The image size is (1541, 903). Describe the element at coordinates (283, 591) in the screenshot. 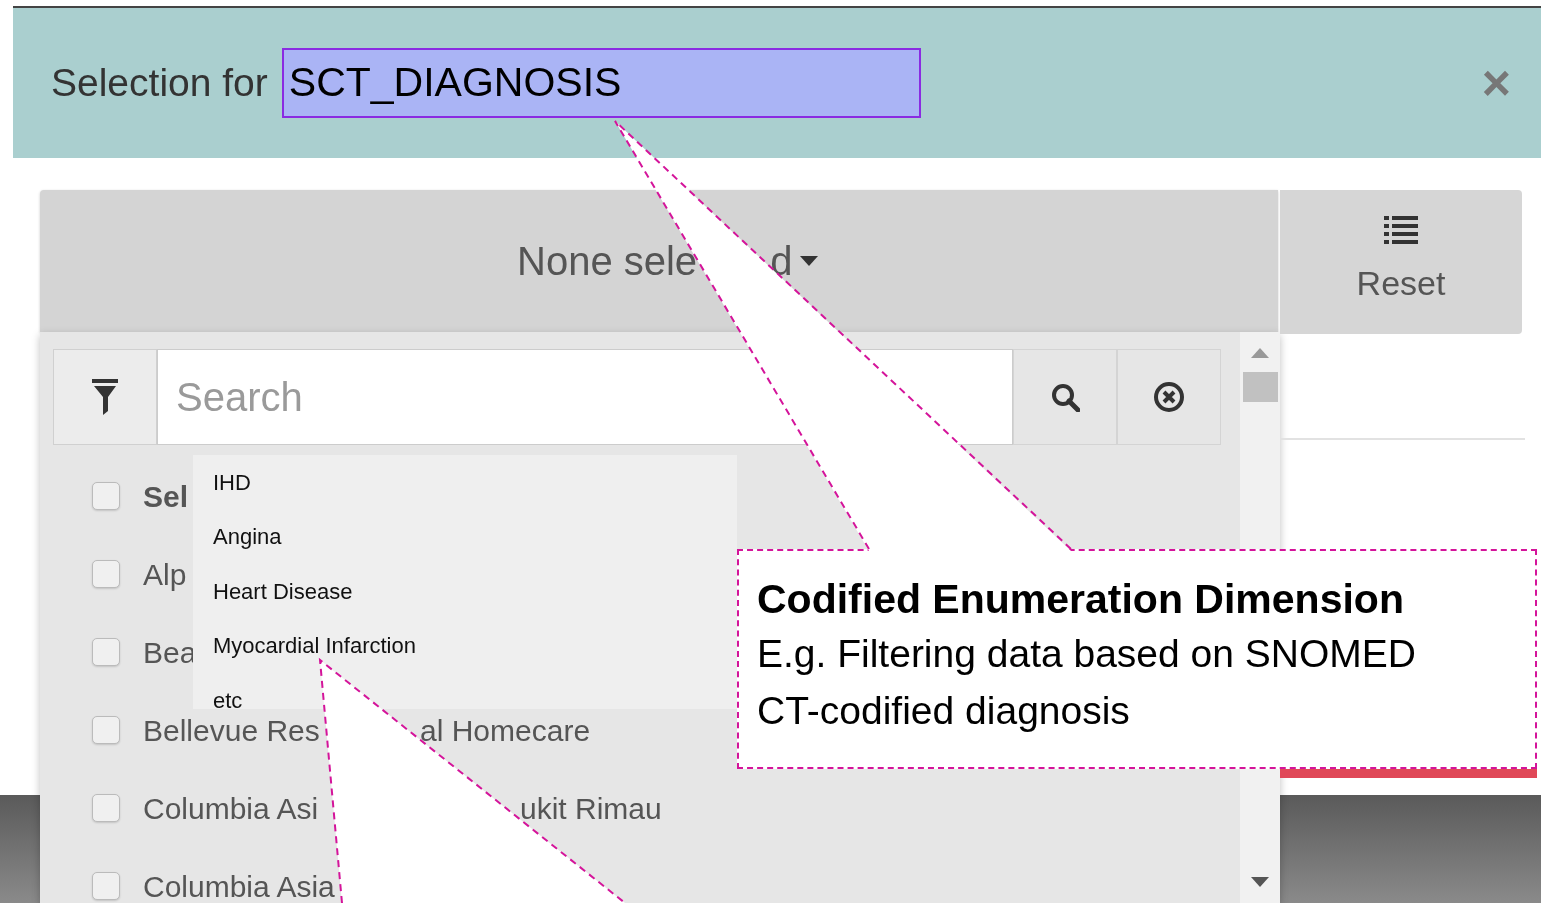

I see `example-value: Heart Disease` at that location.